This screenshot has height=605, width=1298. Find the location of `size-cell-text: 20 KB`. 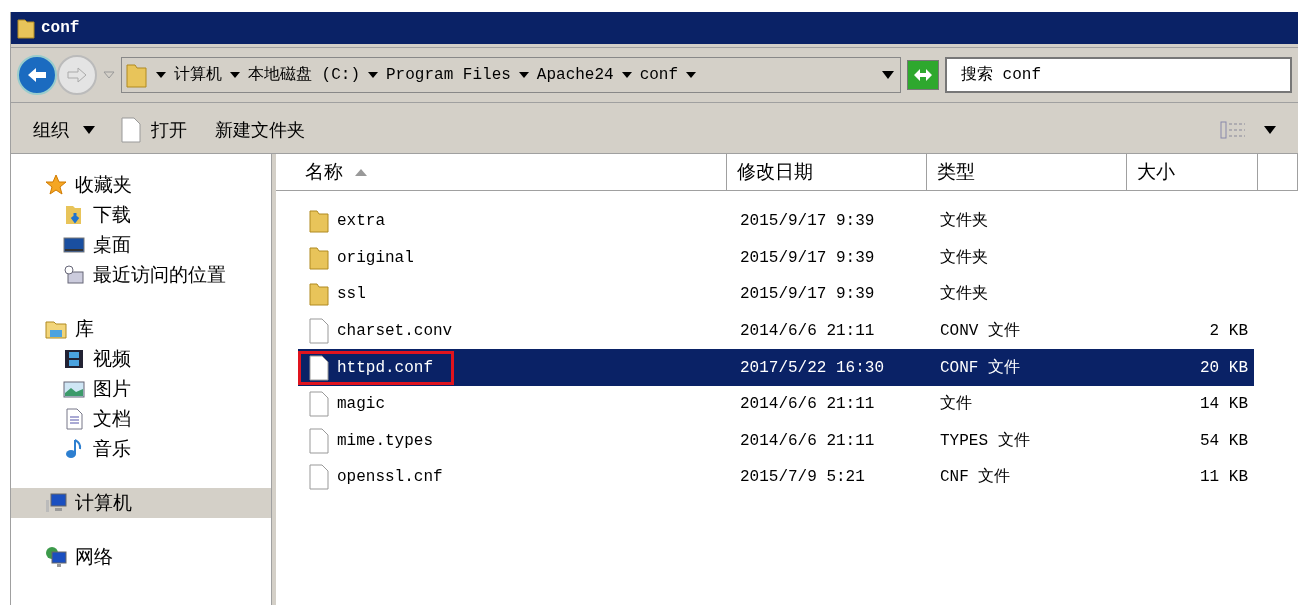

size-cell-text: 20 KB is located at coordinates (1223, 368).